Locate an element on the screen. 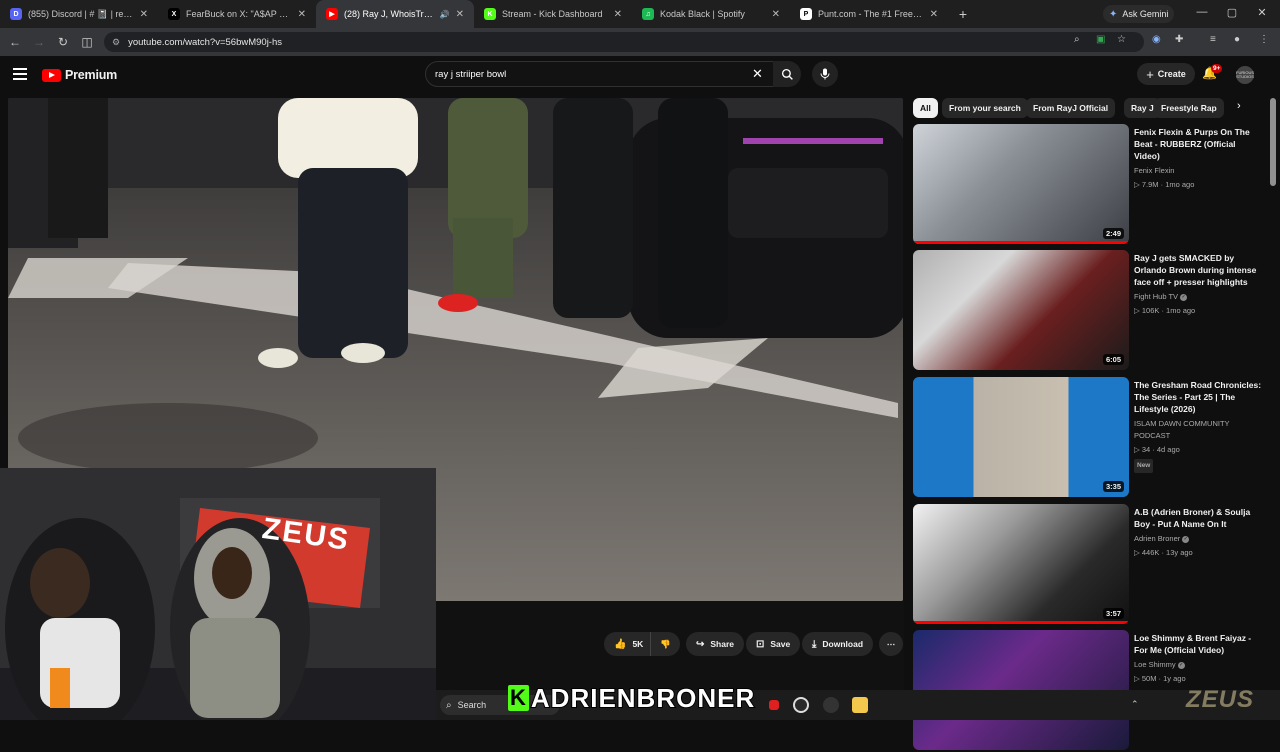 This screenshot has height=752, width=1280. ask-gemini-button: ✦ Ask Gemini is located at coordinates (1139, 14).